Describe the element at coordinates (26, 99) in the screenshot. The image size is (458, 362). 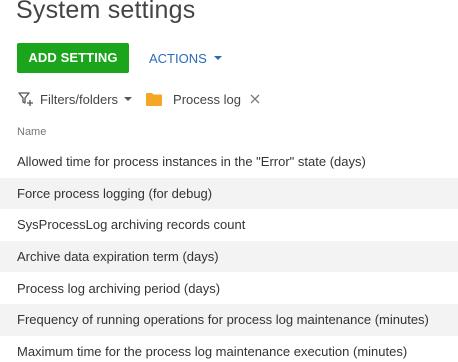
I see `filter-icon` at that location.